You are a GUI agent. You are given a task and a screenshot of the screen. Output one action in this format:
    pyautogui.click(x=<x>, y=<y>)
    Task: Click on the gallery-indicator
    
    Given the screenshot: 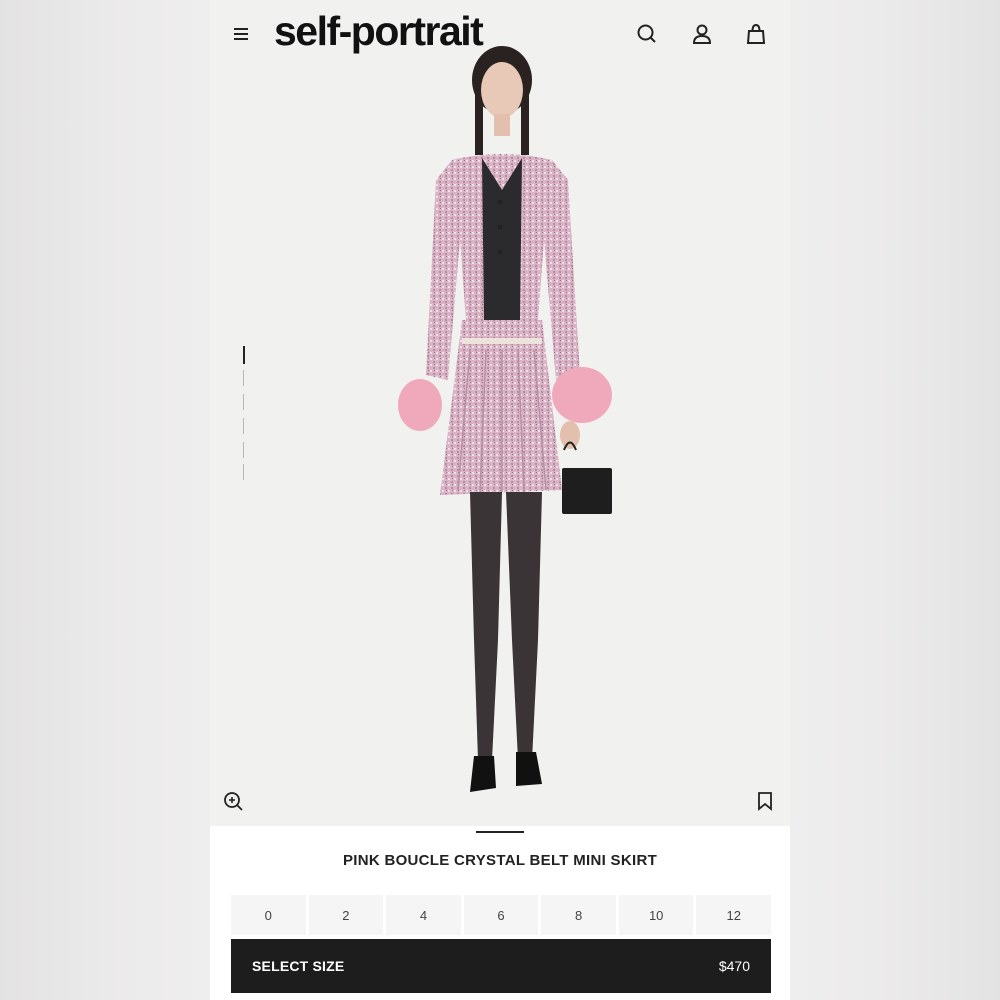 What is the action you would take?
    pyautogui.click(x=245, y=414)
    